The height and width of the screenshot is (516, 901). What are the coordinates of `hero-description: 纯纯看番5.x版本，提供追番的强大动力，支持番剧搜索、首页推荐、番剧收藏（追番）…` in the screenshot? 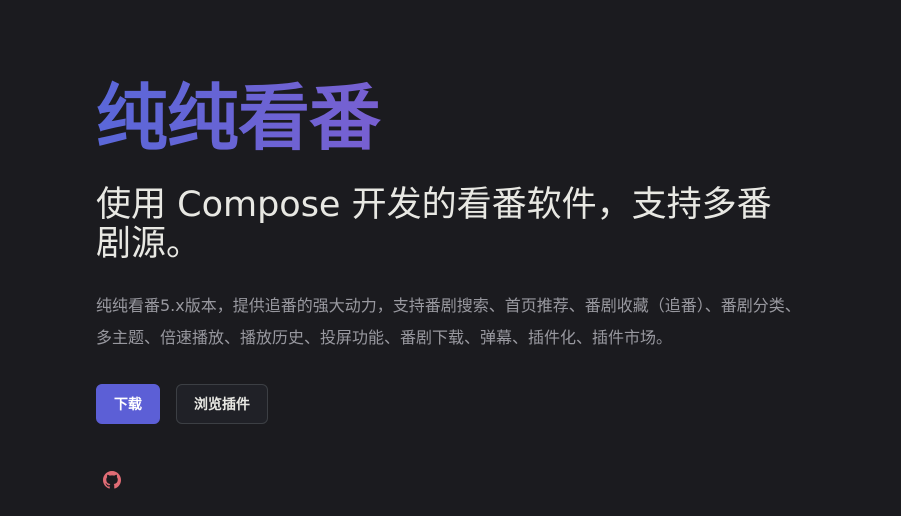 It's located at (448, 321).